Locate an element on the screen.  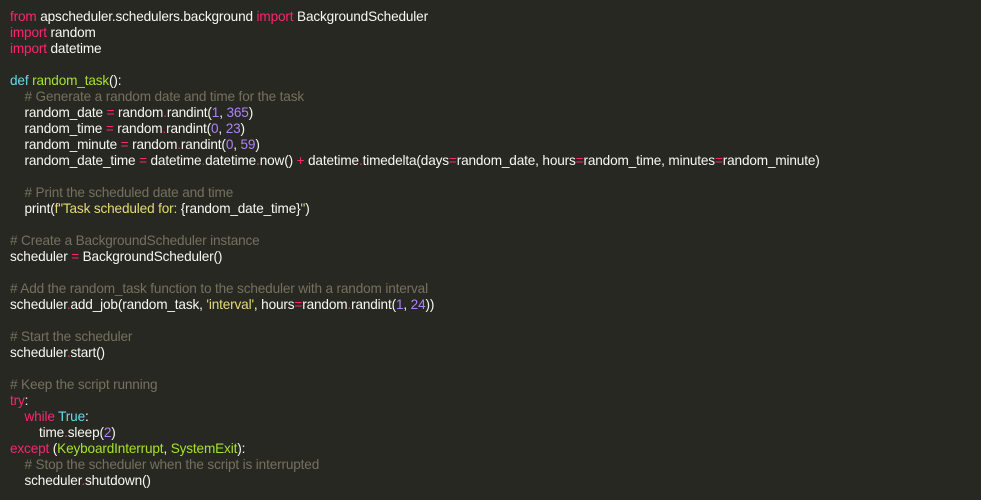
code-token-plain: )) is located at coordinates (430, 304).